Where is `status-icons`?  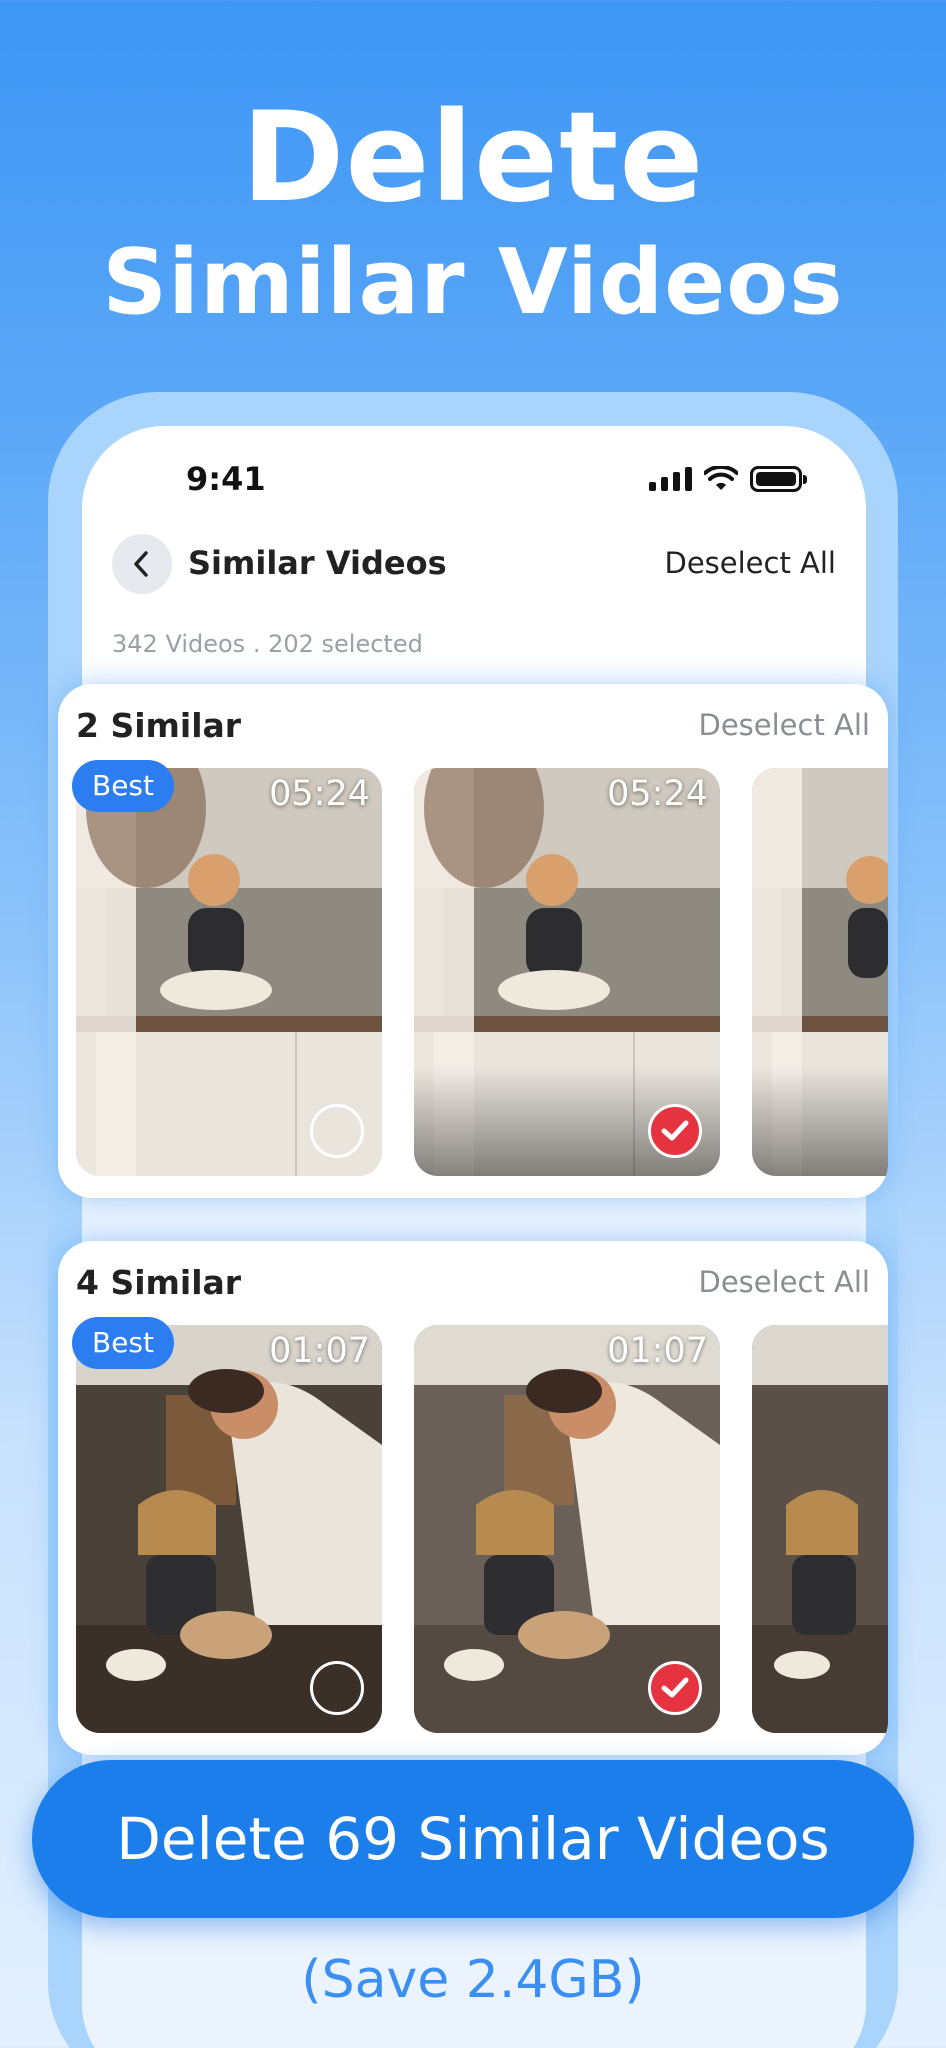
status-icons is located at coordinates (728, 479).